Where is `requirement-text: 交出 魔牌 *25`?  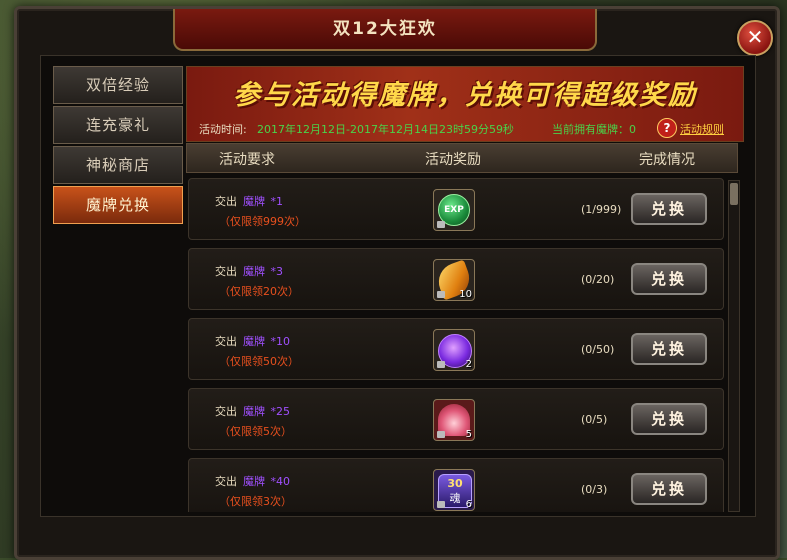
requirement-text: 交出 魔牌 *25 is located at coordinates (252, 411).